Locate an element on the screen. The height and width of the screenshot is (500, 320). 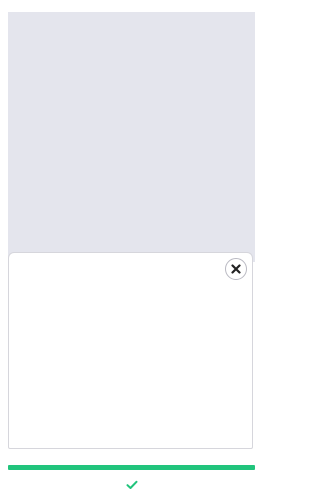
progress-fill is located at coordinates (131, 467).